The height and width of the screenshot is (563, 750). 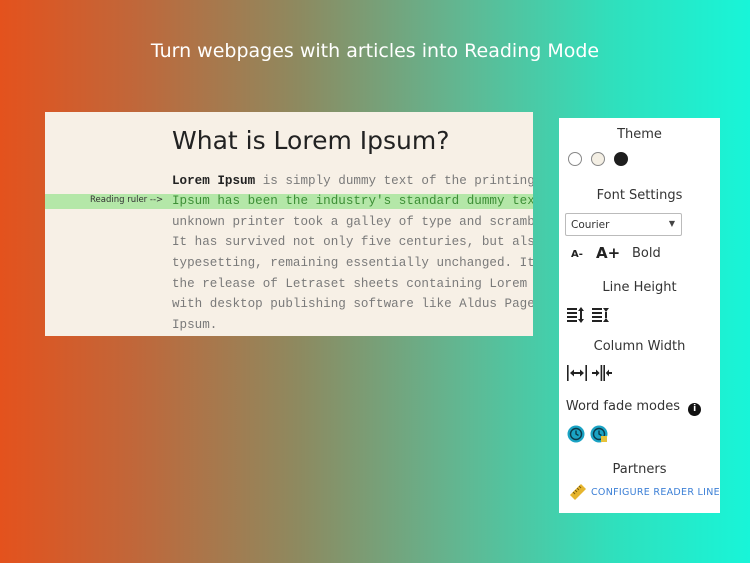 What do you see at coordinates (599, 436) in the screenshot?
I see `word-fade-mode-2-icon` at bounding box center [599, 436].